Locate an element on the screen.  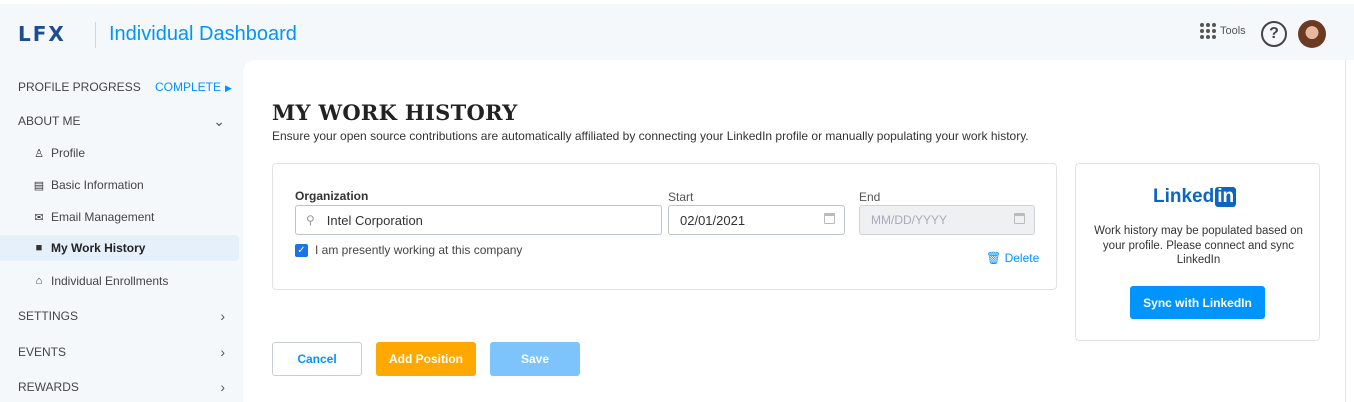
end-label: End is located at coordinates (870, 197).